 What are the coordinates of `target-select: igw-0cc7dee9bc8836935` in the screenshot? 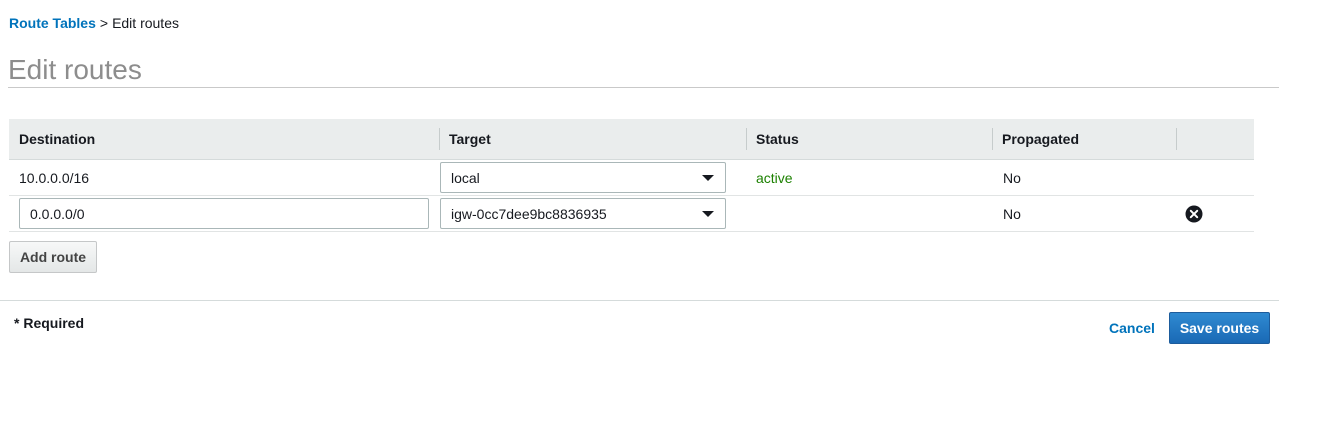 It's located at (583, 213).